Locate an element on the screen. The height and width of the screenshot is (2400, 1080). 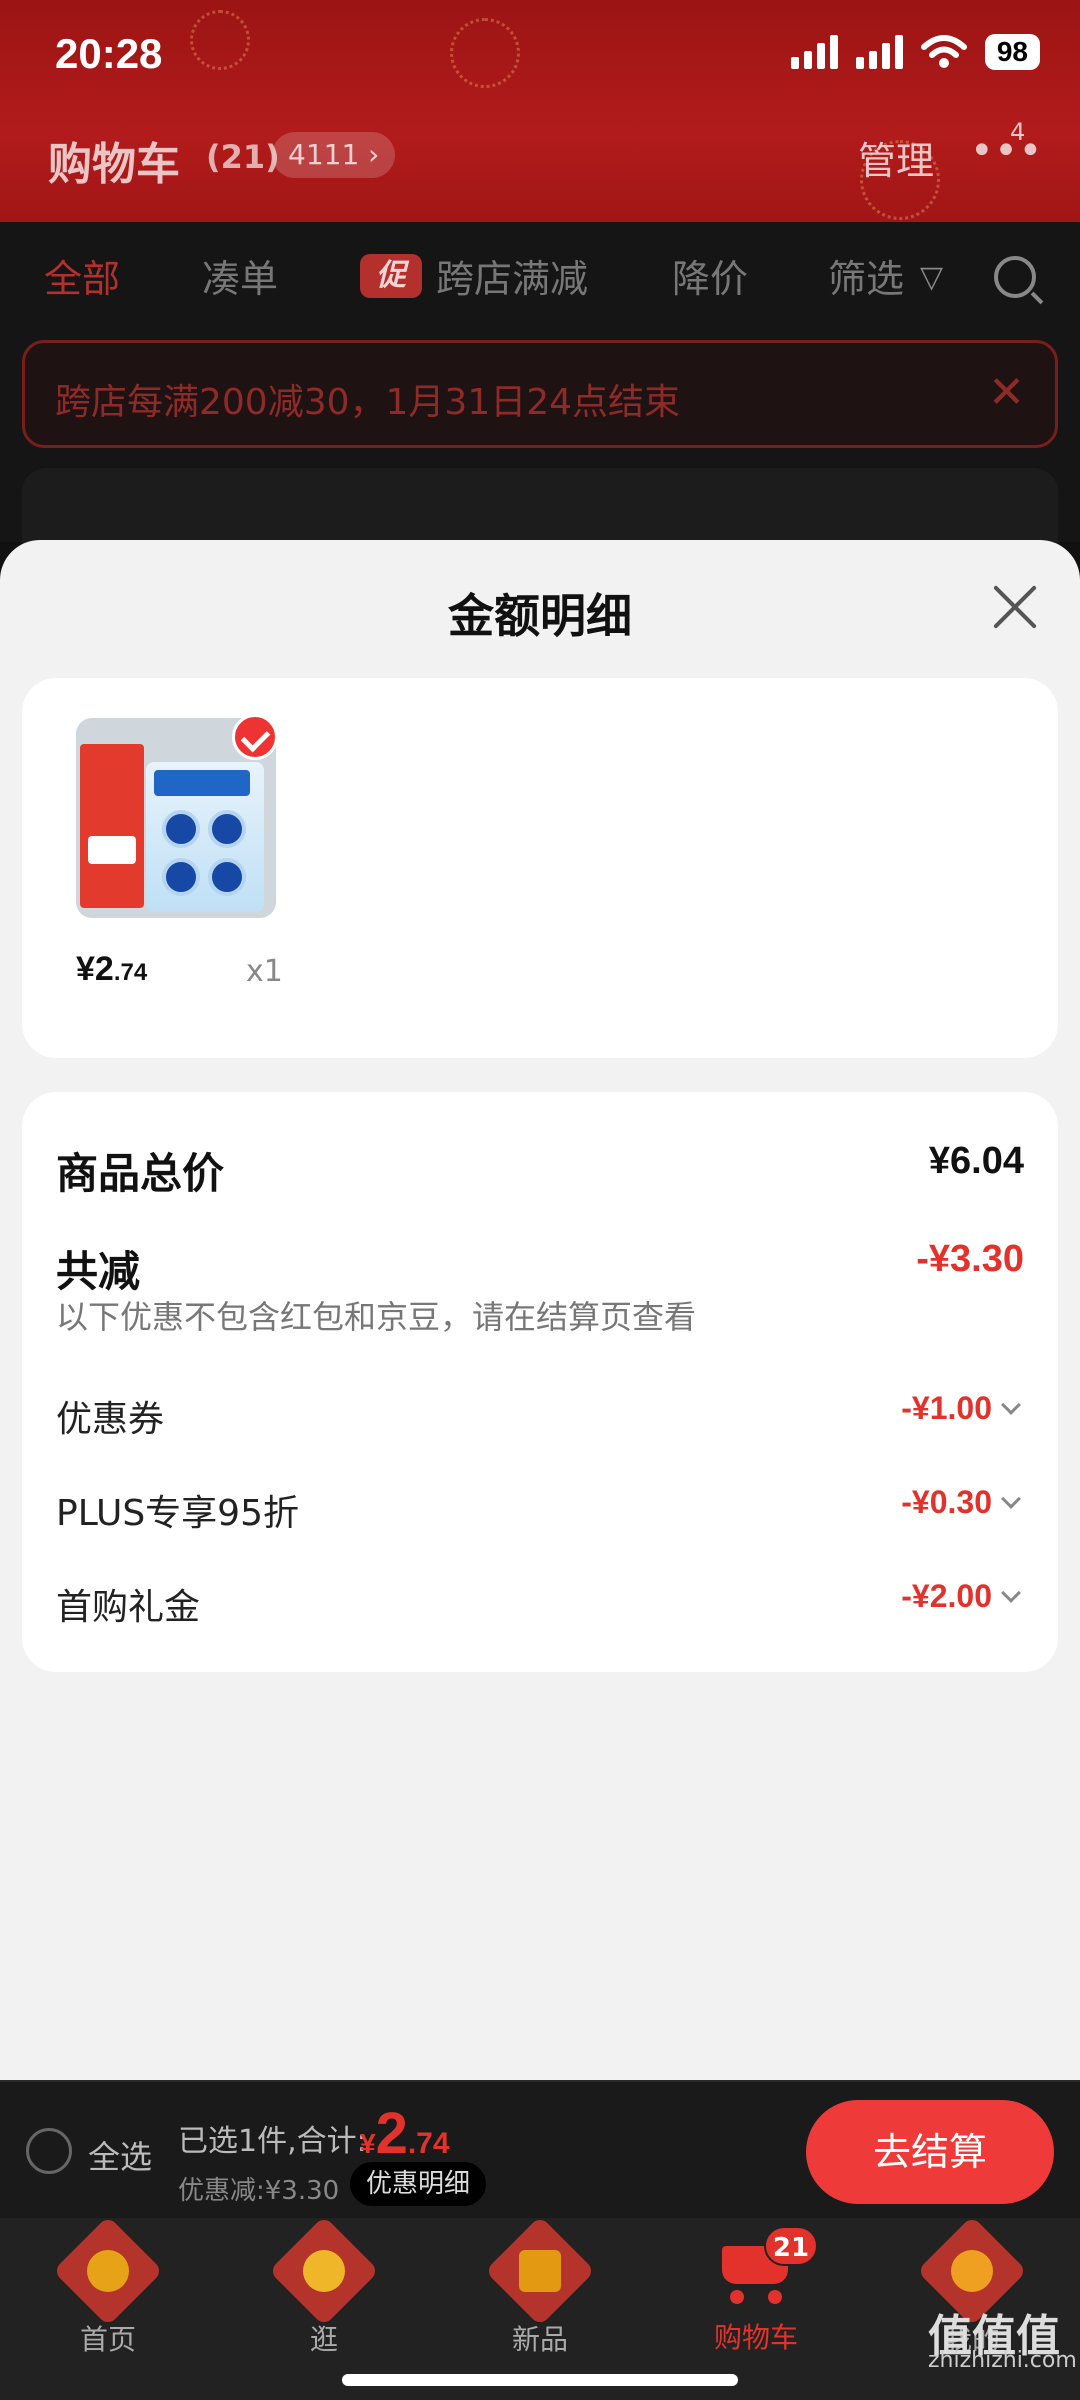
product-price-int: ¥2 is located at coordinates (95, 969).